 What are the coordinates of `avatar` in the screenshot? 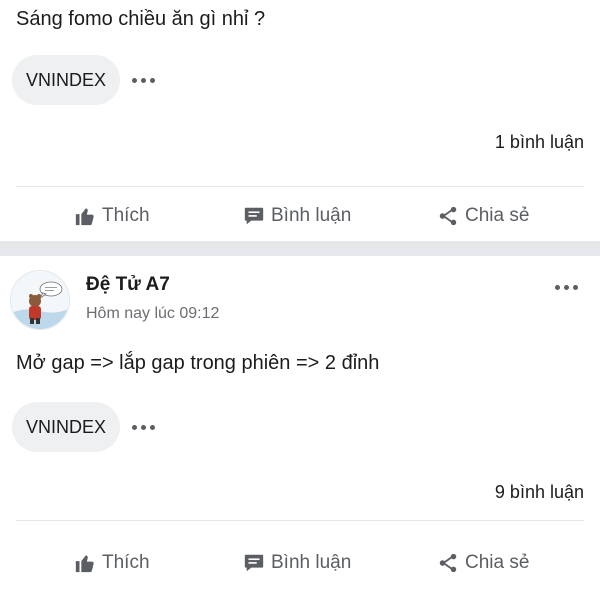 It's located at (40, 300).